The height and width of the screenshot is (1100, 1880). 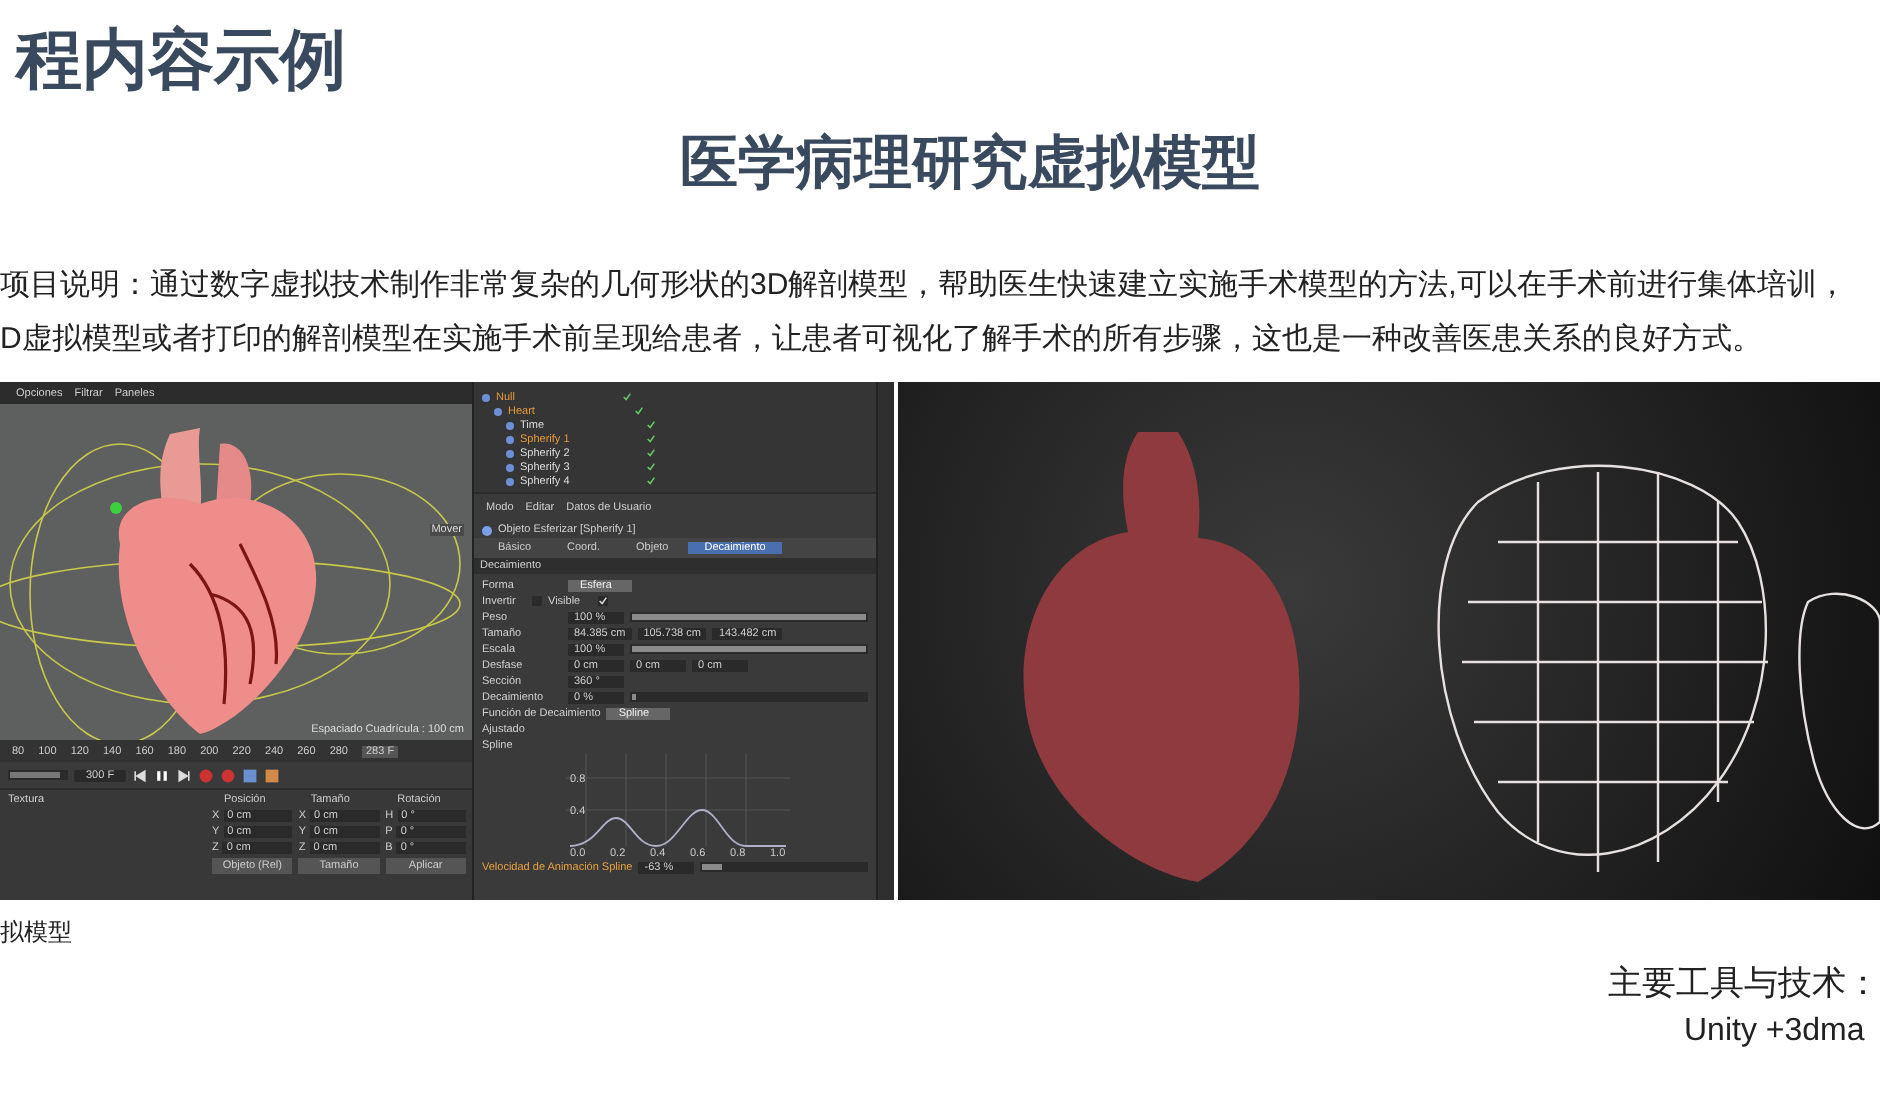 I want to click on tools-label: 主要工具与技术：, so click(x=1744, y=984).